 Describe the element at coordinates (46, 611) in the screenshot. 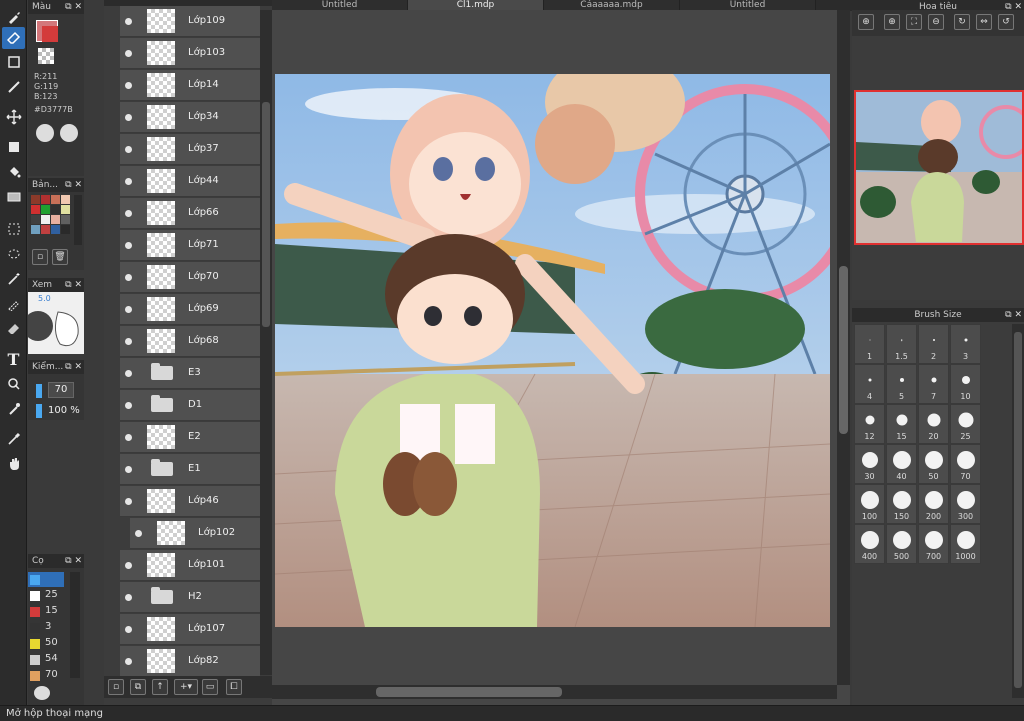

I see `brush-list-item: 15` at that location.